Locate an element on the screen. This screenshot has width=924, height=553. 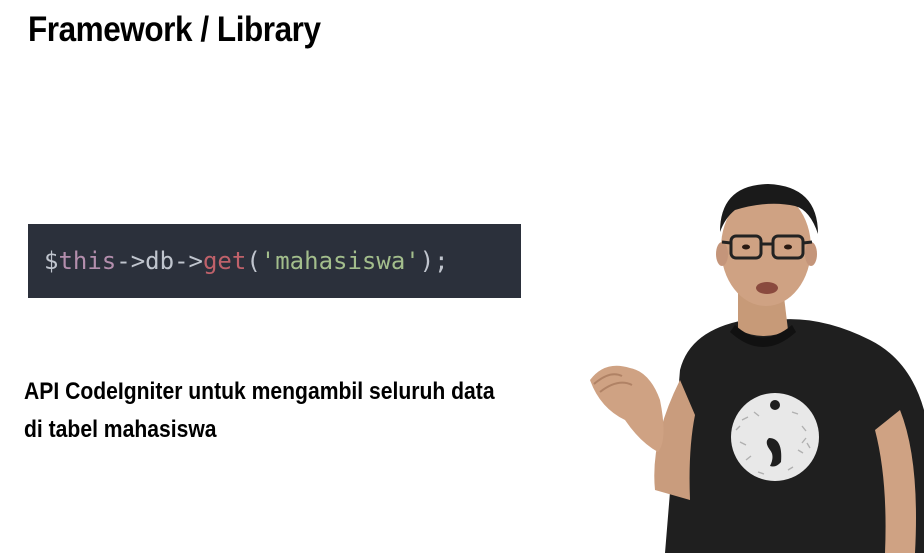
code-snippet: $ this -> db -> get('mahasiswa'); is located at coordinates (274, 261).